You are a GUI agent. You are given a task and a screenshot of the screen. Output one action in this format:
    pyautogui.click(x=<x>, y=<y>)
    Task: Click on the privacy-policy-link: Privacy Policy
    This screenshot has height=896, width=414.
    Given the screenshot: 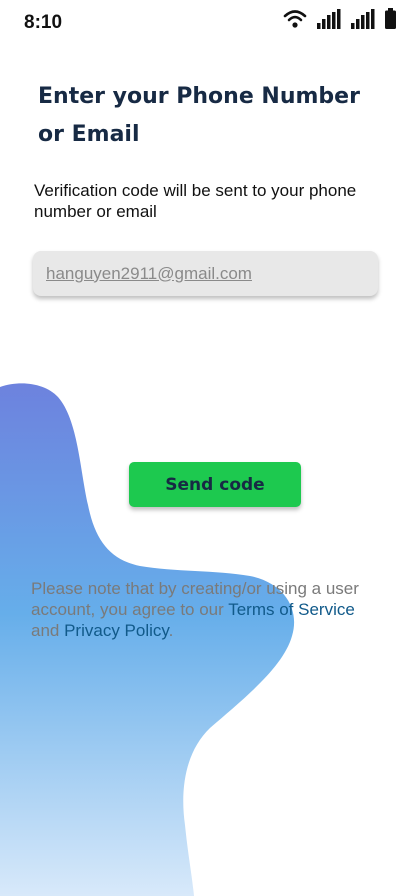 What is the action you would take?
    pyautogui.click(x=116, y=630)
    